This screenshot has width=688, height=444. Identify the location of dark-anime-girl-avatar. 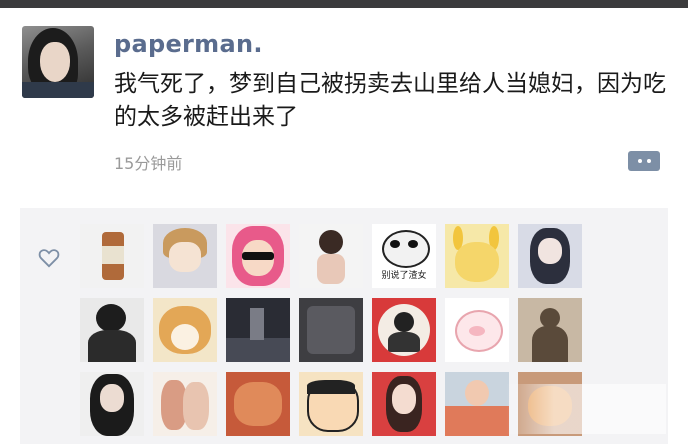
(550, 256).